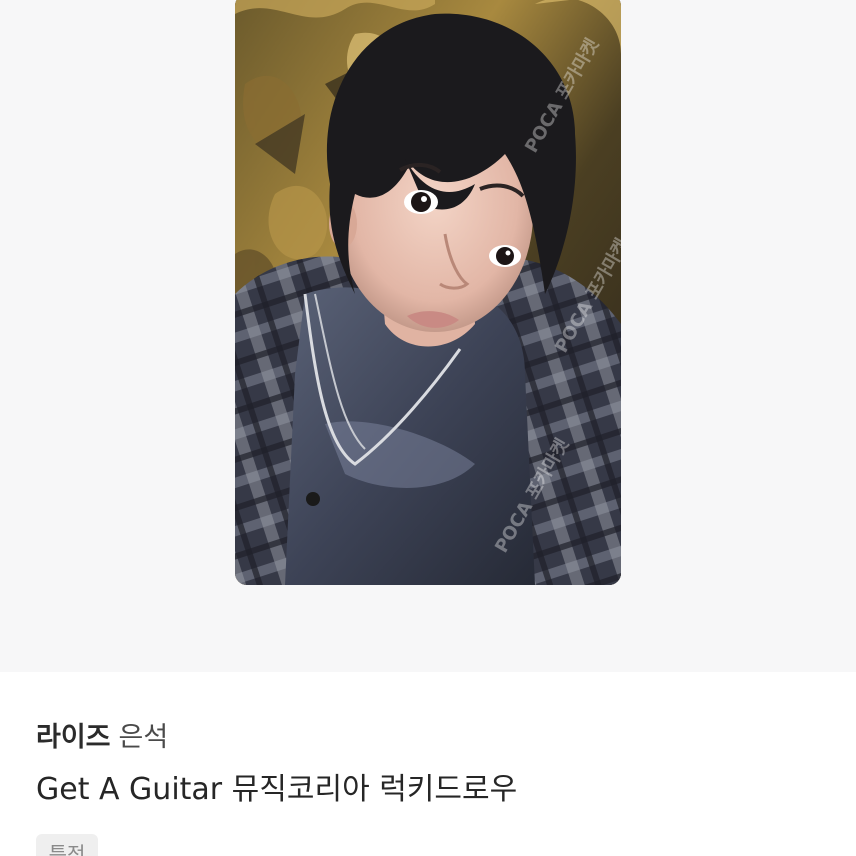  I want to click on artist-line: 라이즈 은석, so click(102, 738).